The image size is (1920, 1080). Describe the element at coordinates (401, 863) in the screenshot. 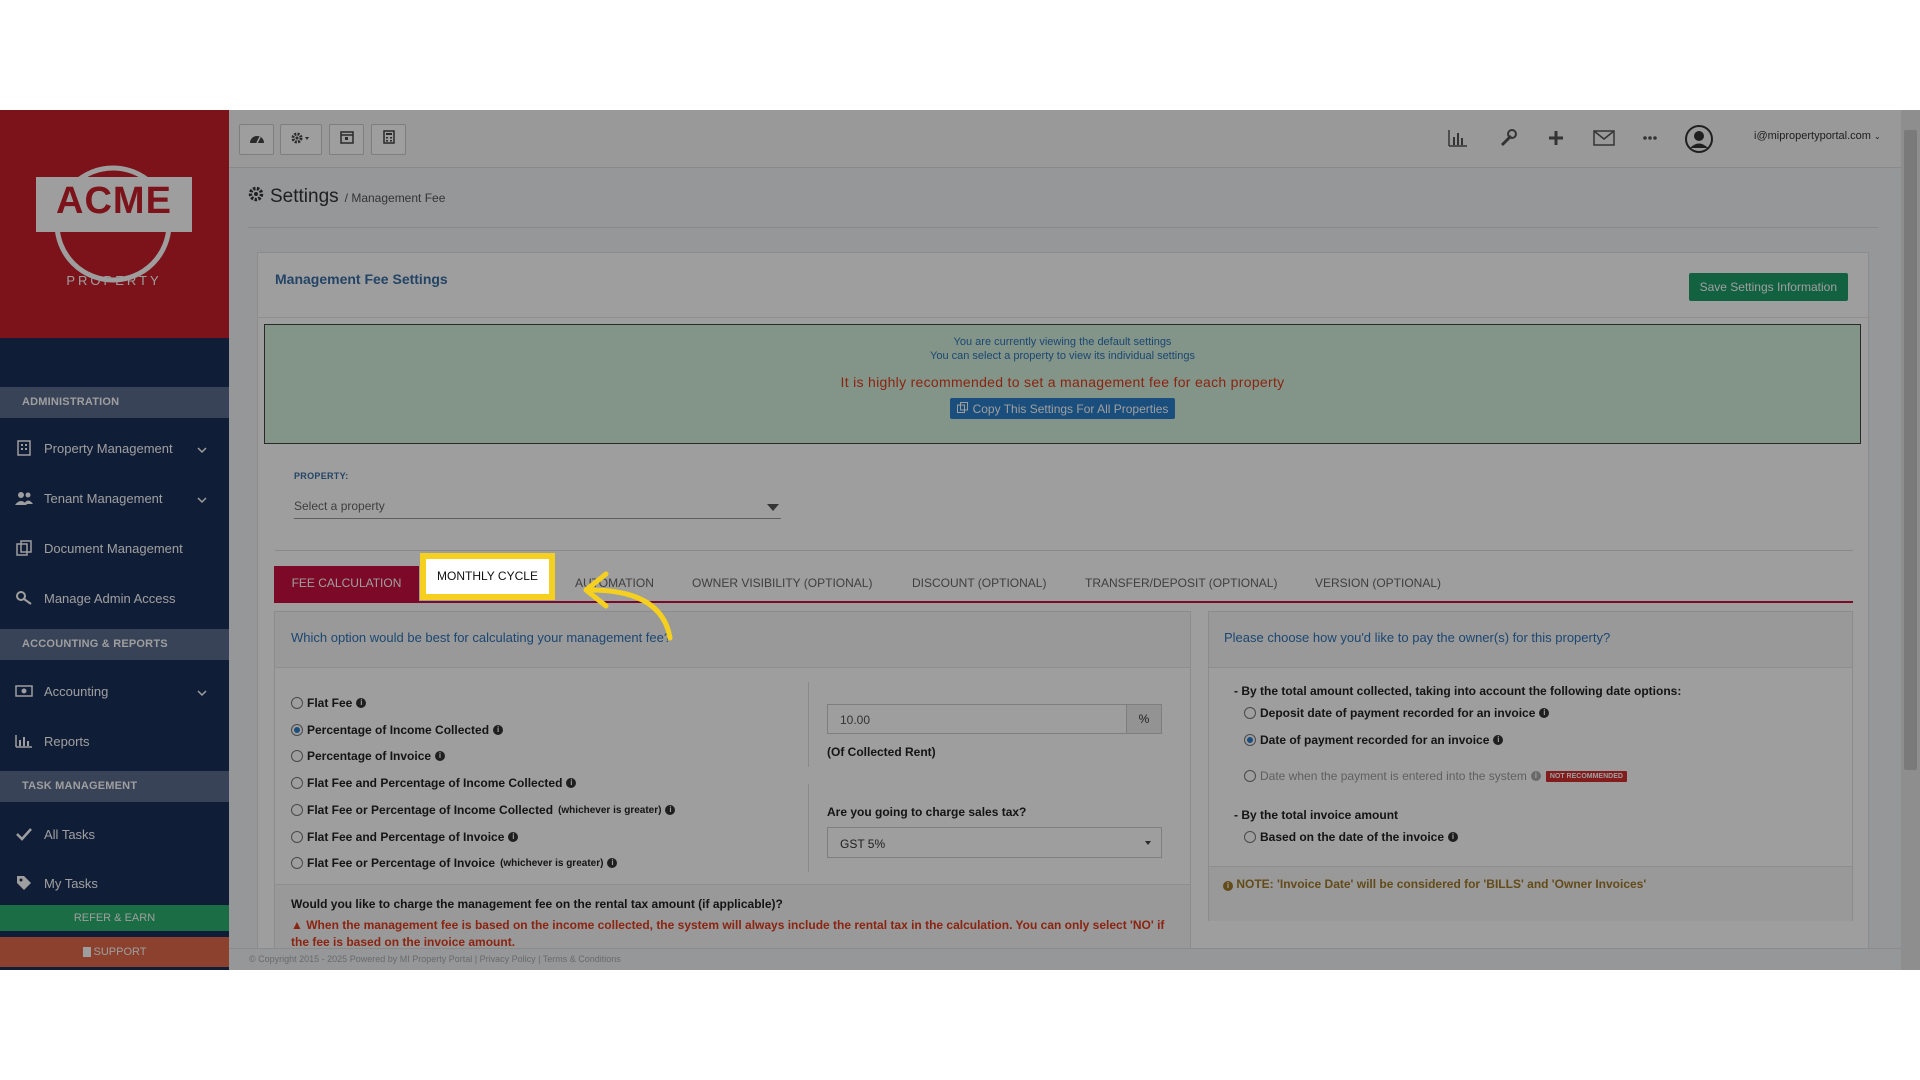

I see `fee-option-label: Flat Fee or Percentage of Invoice` at that location.